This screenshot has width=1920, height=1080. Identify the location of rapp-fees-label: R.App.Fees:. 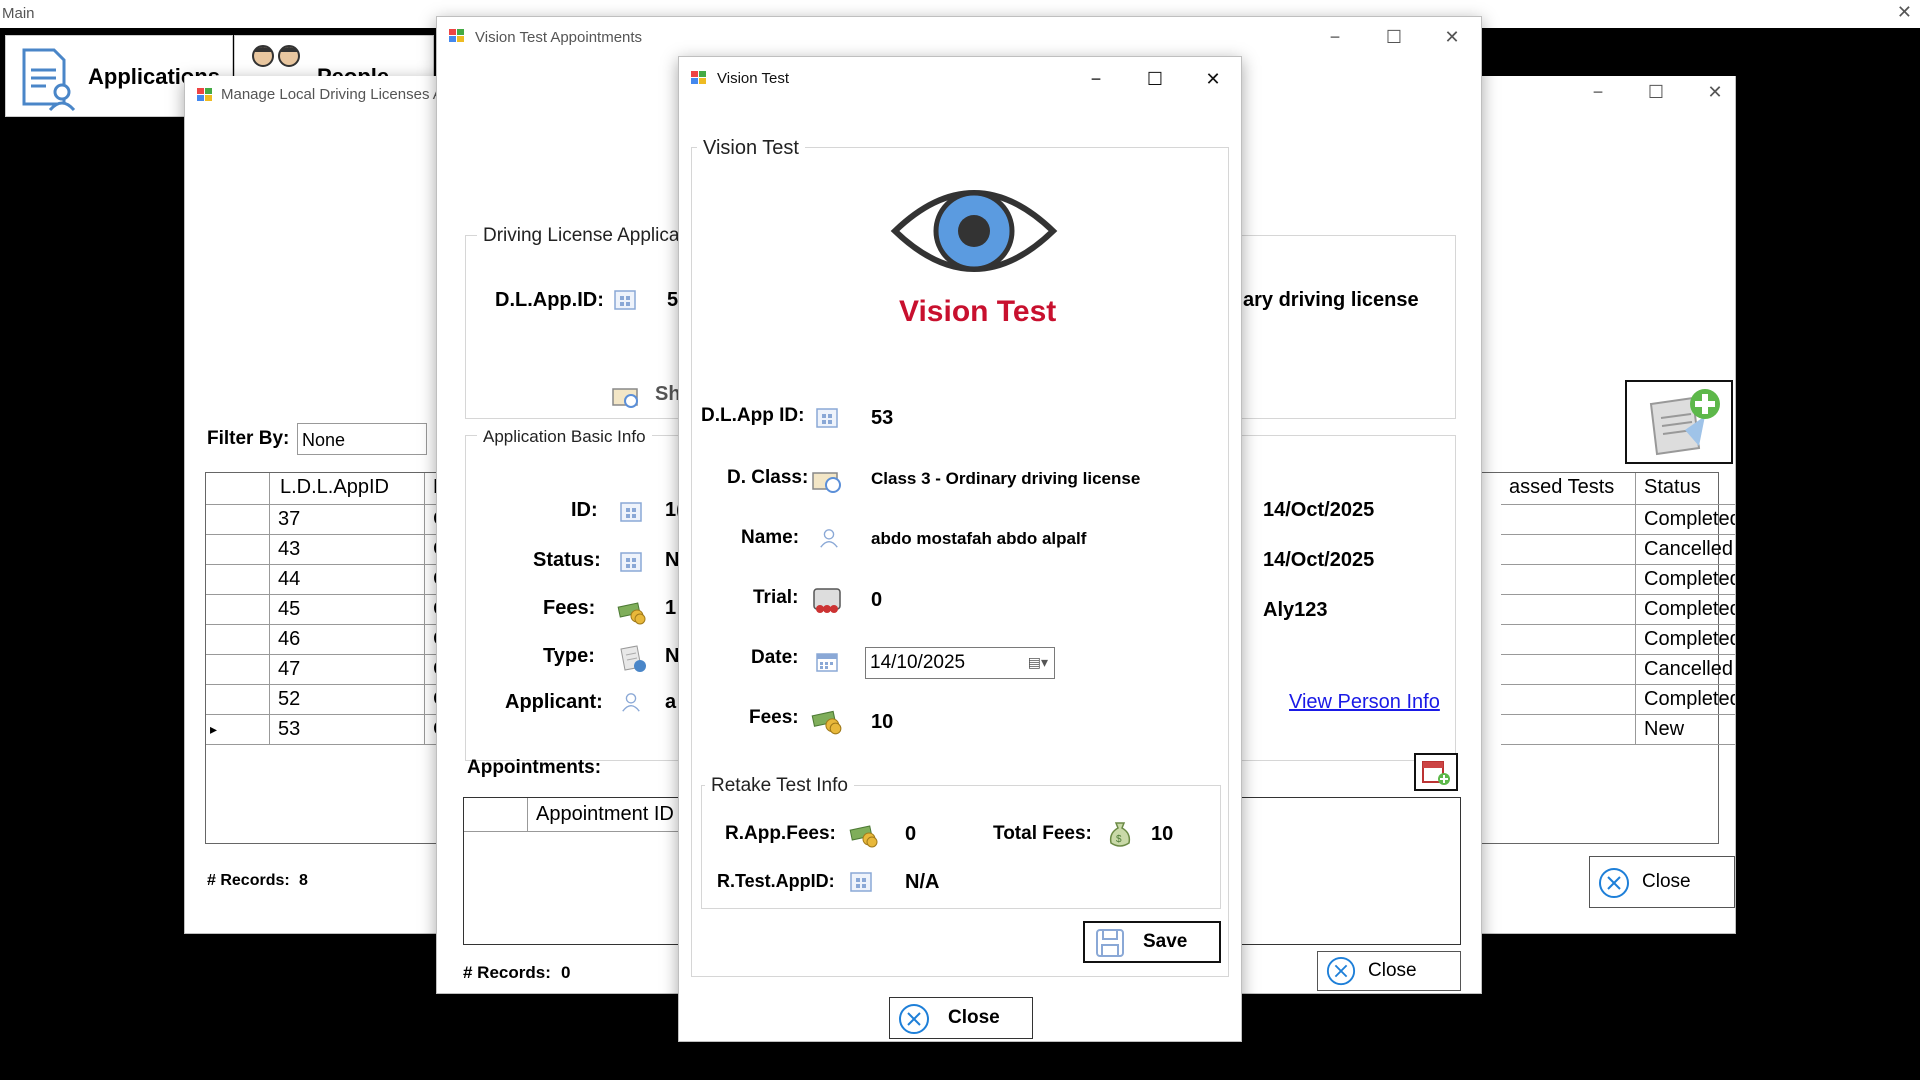
(780, 833).